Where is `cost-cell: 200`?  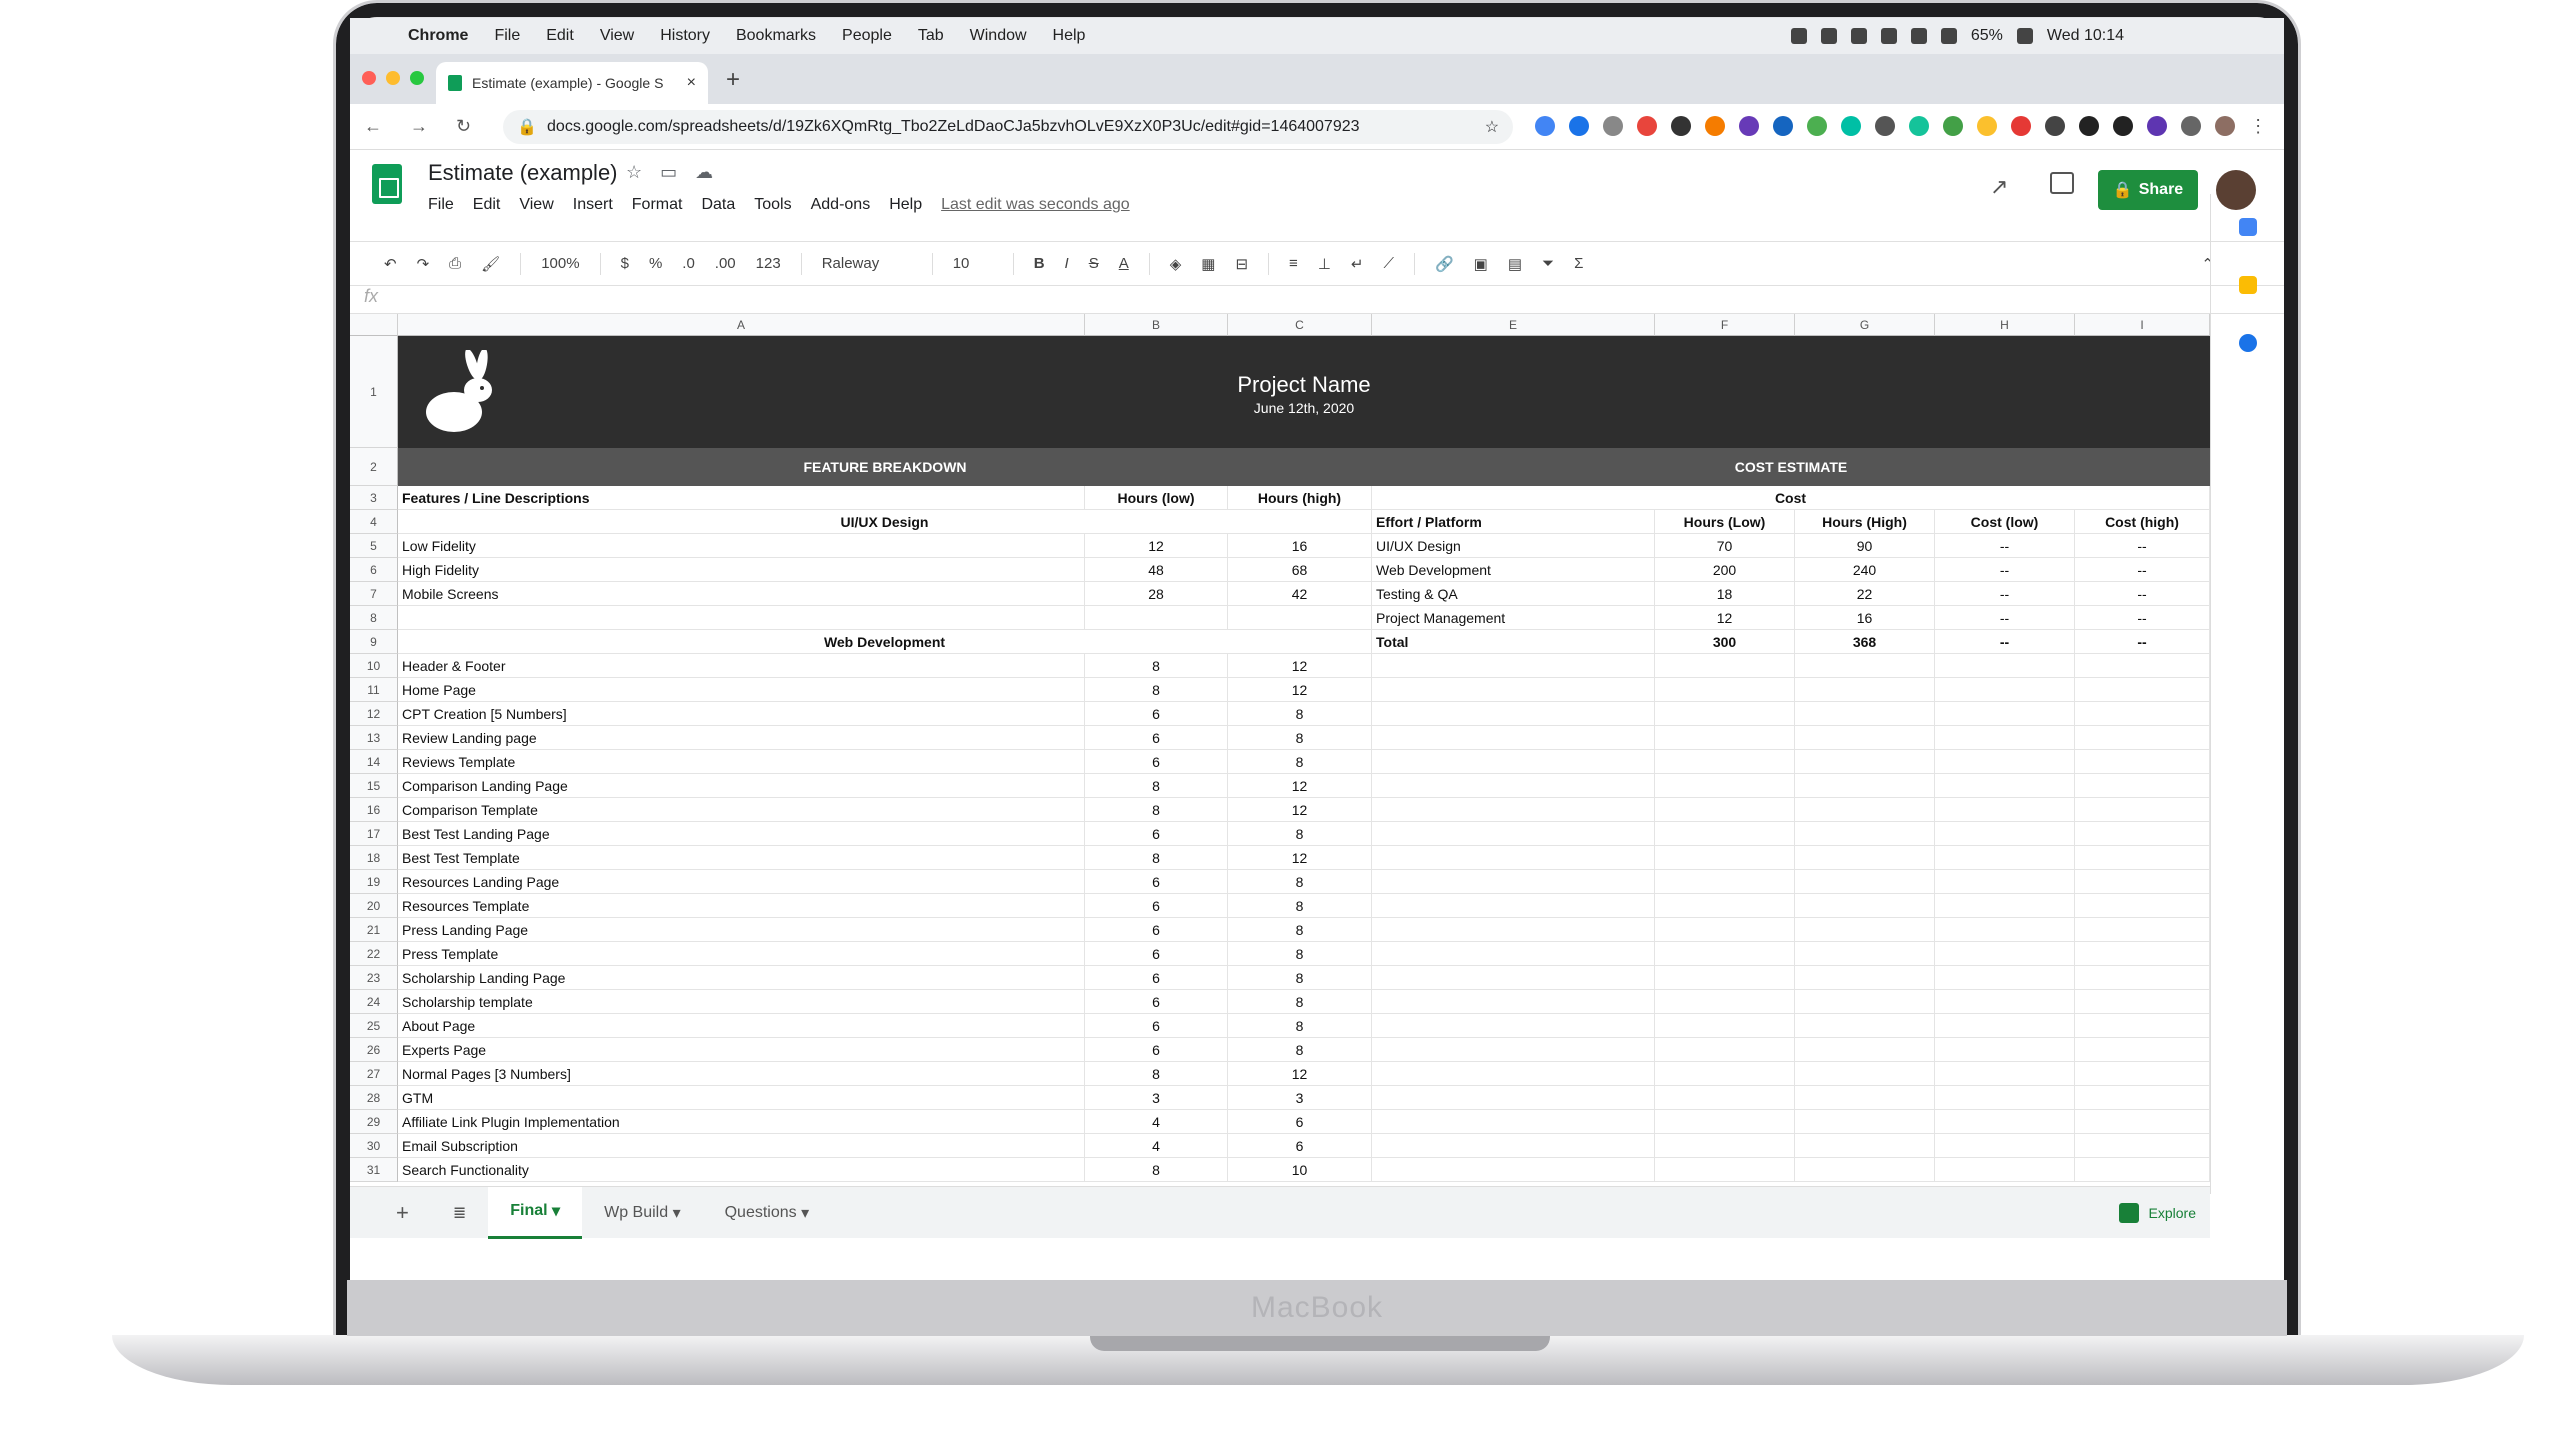
cost-cell: 200 is located at coordinates (1725, 570).